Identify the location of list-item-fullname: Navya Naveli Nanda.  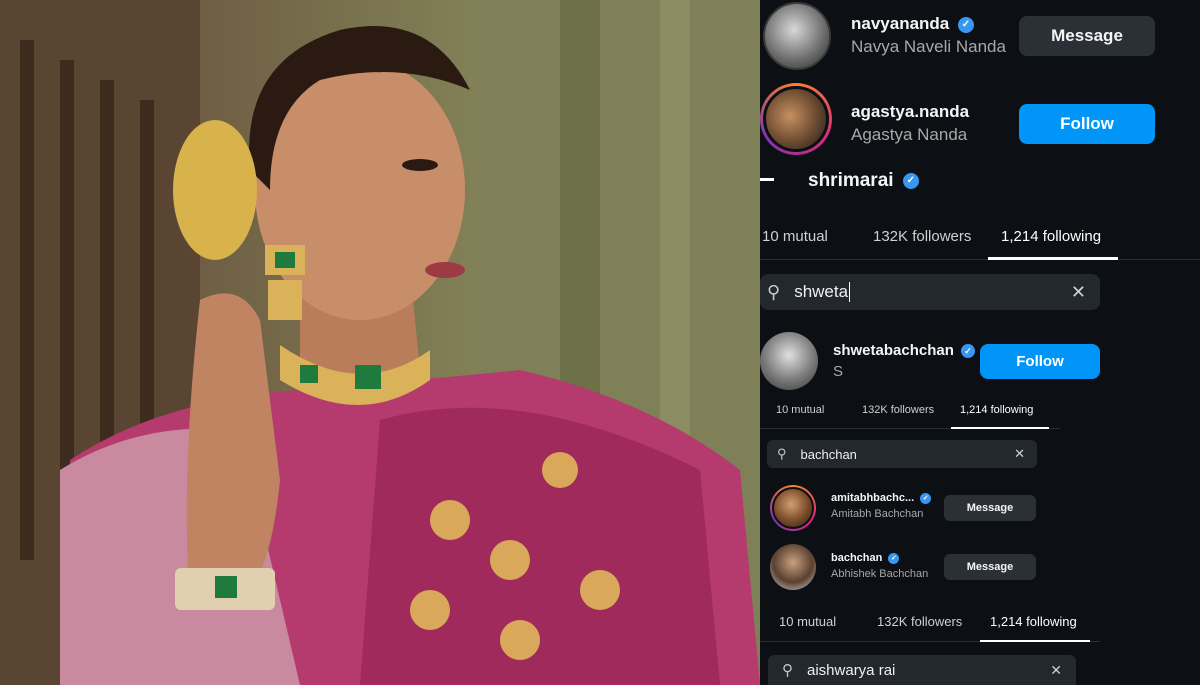
(928, 46).